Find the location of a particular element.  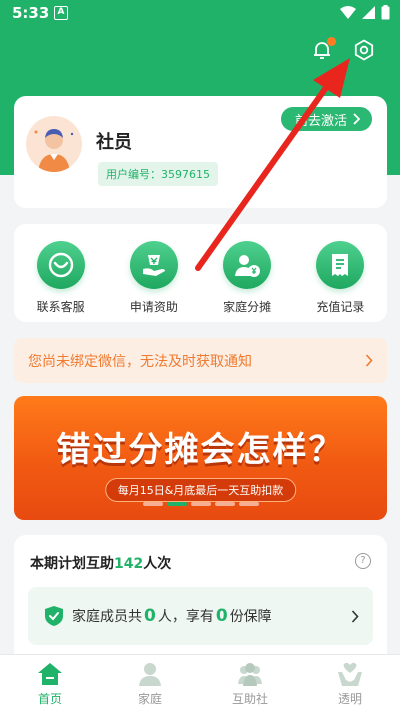

wechat-notice-text: 您尚未绑定微信，无法及时获取通知 is located at coordinates (140, 361).